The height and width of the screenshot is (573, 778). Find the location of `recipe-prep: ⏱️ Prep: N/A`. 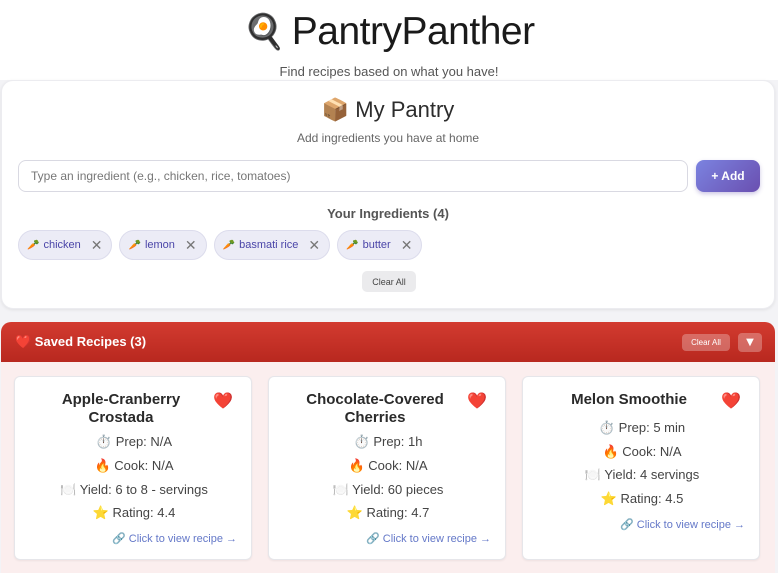

recipe-prep: ⏱️ Prep: N/A is located at coordinates (134, 441).